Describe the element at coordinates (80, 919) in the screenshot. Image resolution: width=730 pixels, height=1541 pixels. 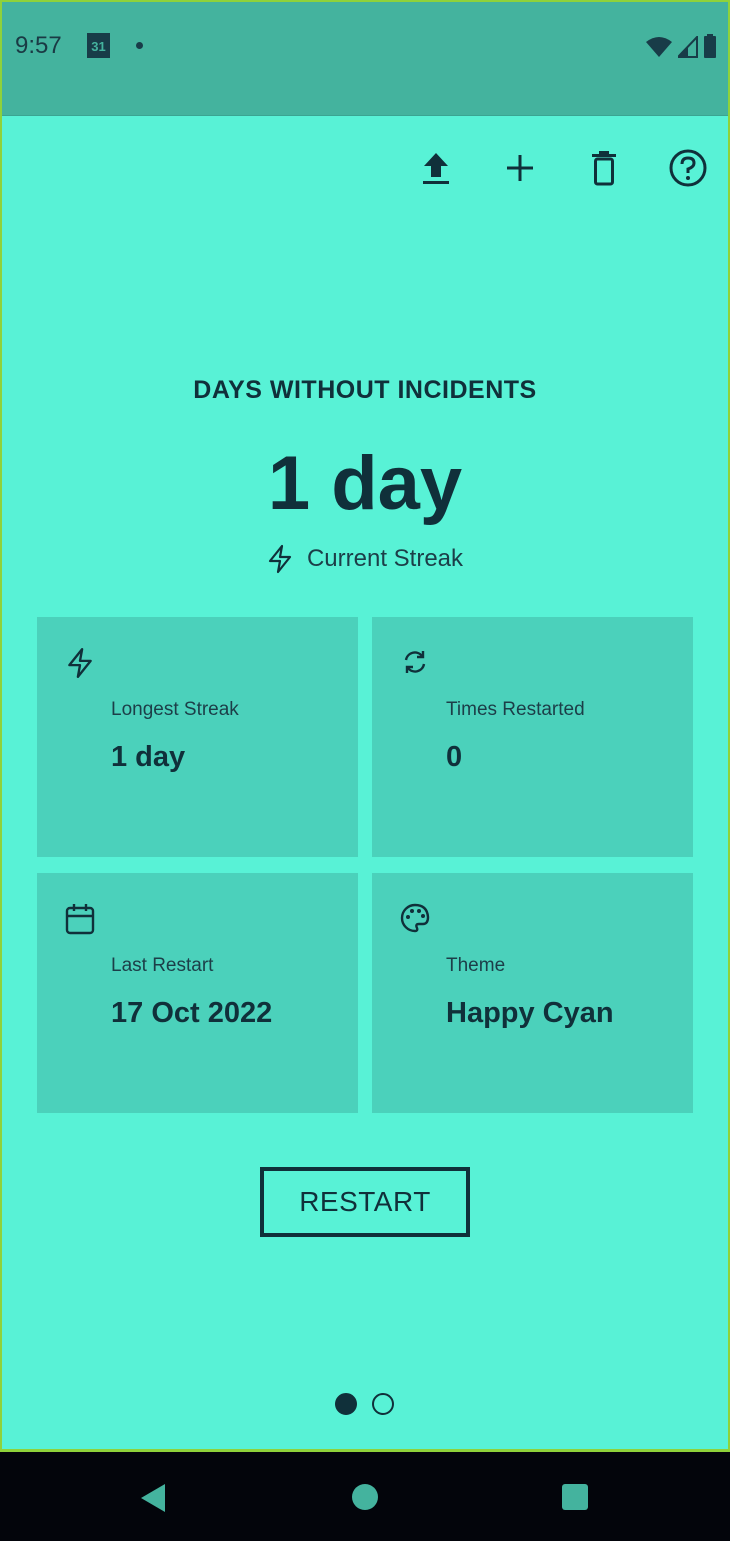
I see `calendar-icon` at that location.